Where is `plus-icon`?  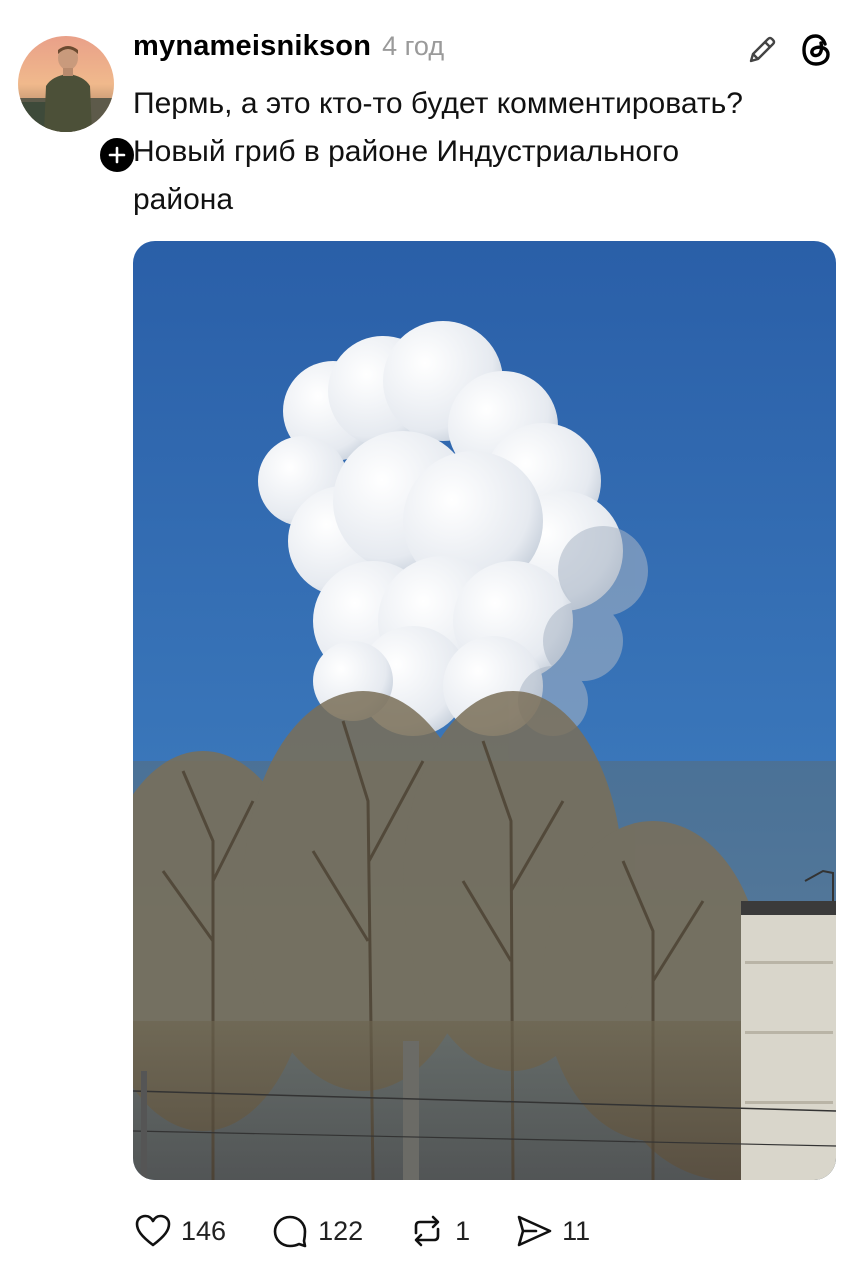
plus-icon is located at coordinates (117, 155).